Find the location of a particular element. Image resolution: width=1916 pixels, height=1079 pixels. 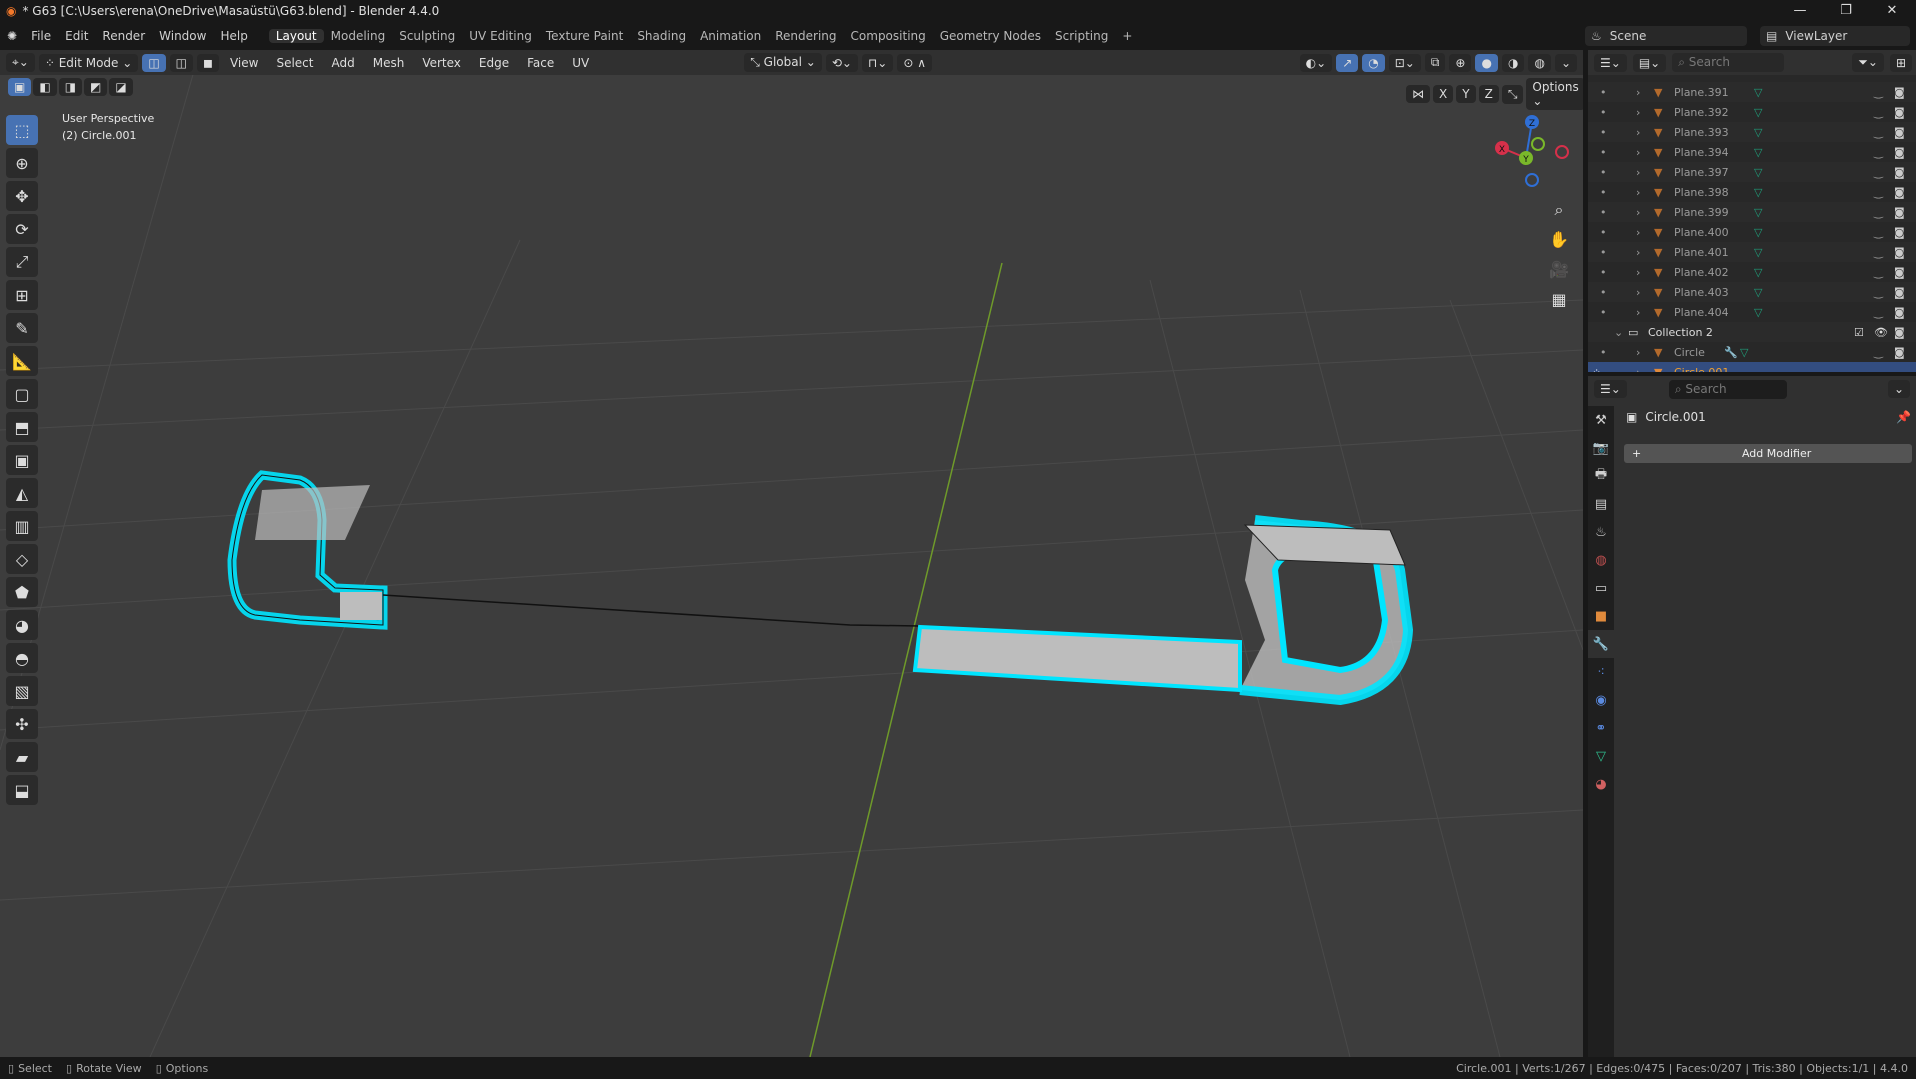

mirror-y-toggle: Y is located at coordinates (1466, 94).